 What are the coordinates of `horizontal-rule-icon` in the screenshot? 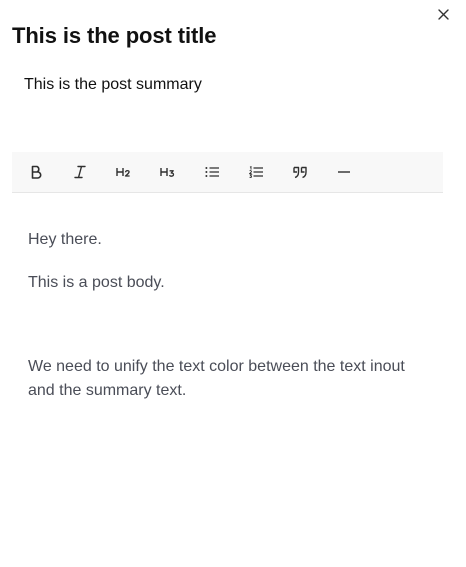 It's located at (344, 172).